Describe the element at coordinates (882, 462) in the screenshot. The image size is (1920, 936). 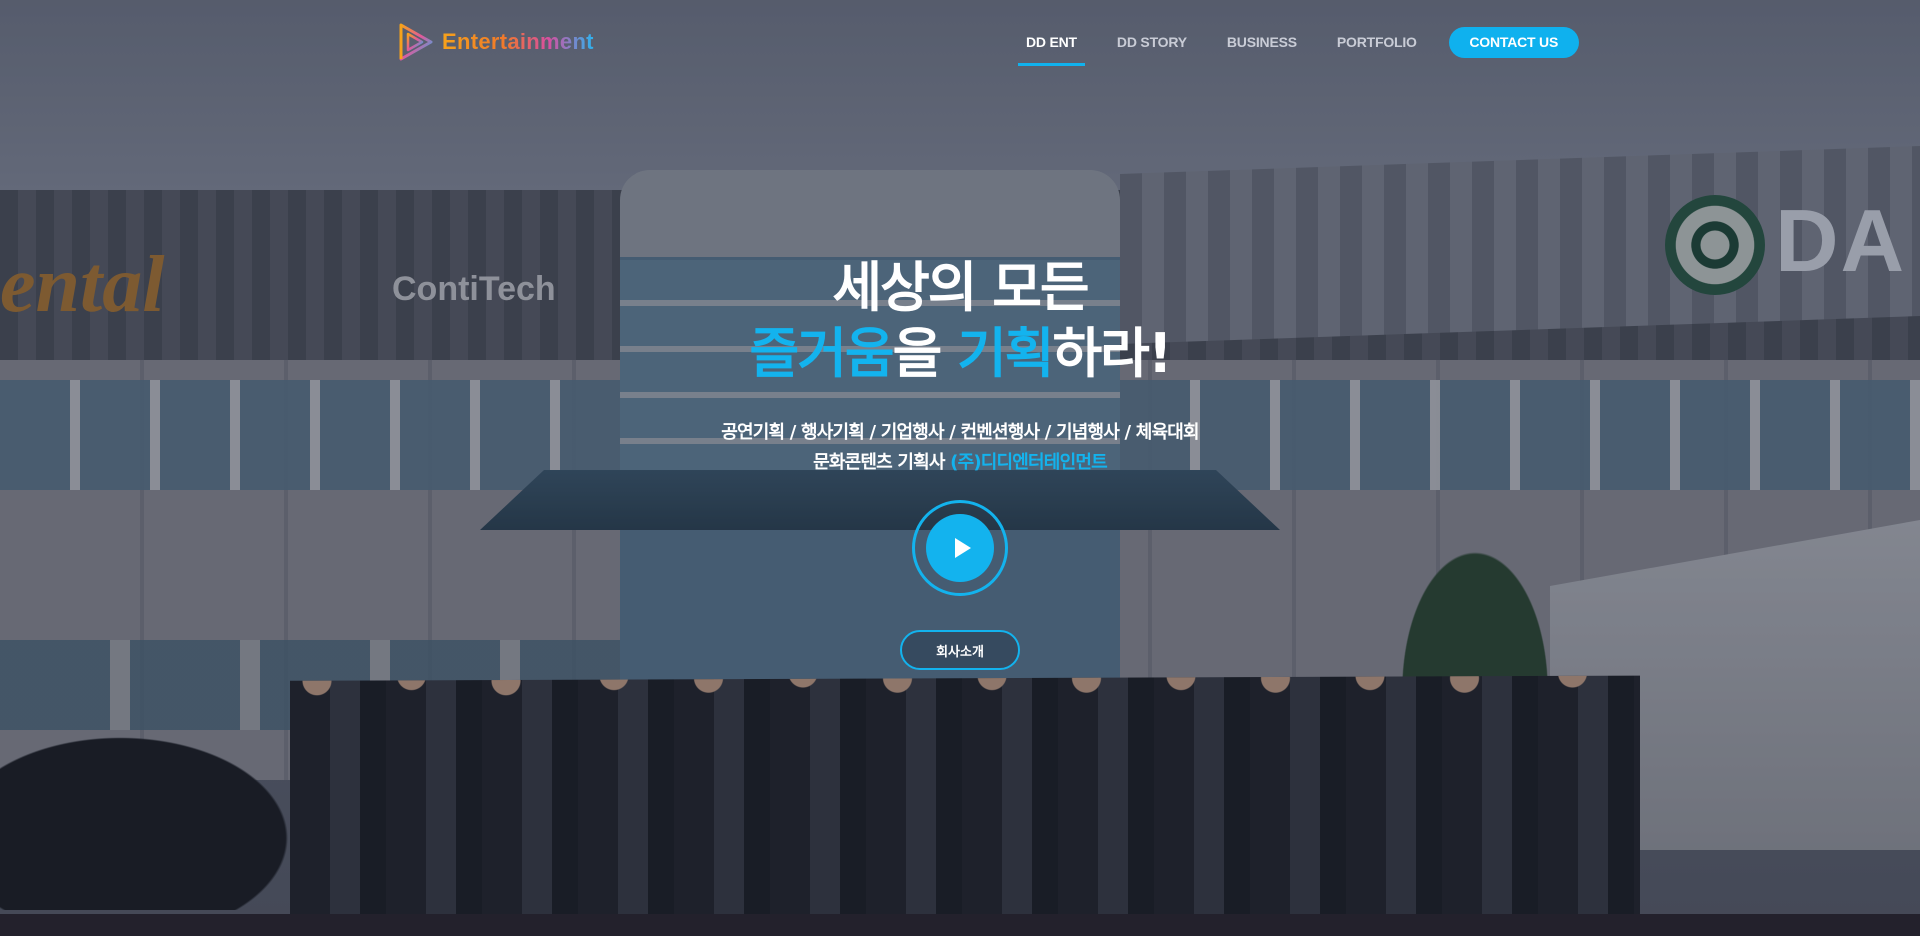
I see `hero-subtitle-company-text: 문화콘텐츠 기획사` at that location.